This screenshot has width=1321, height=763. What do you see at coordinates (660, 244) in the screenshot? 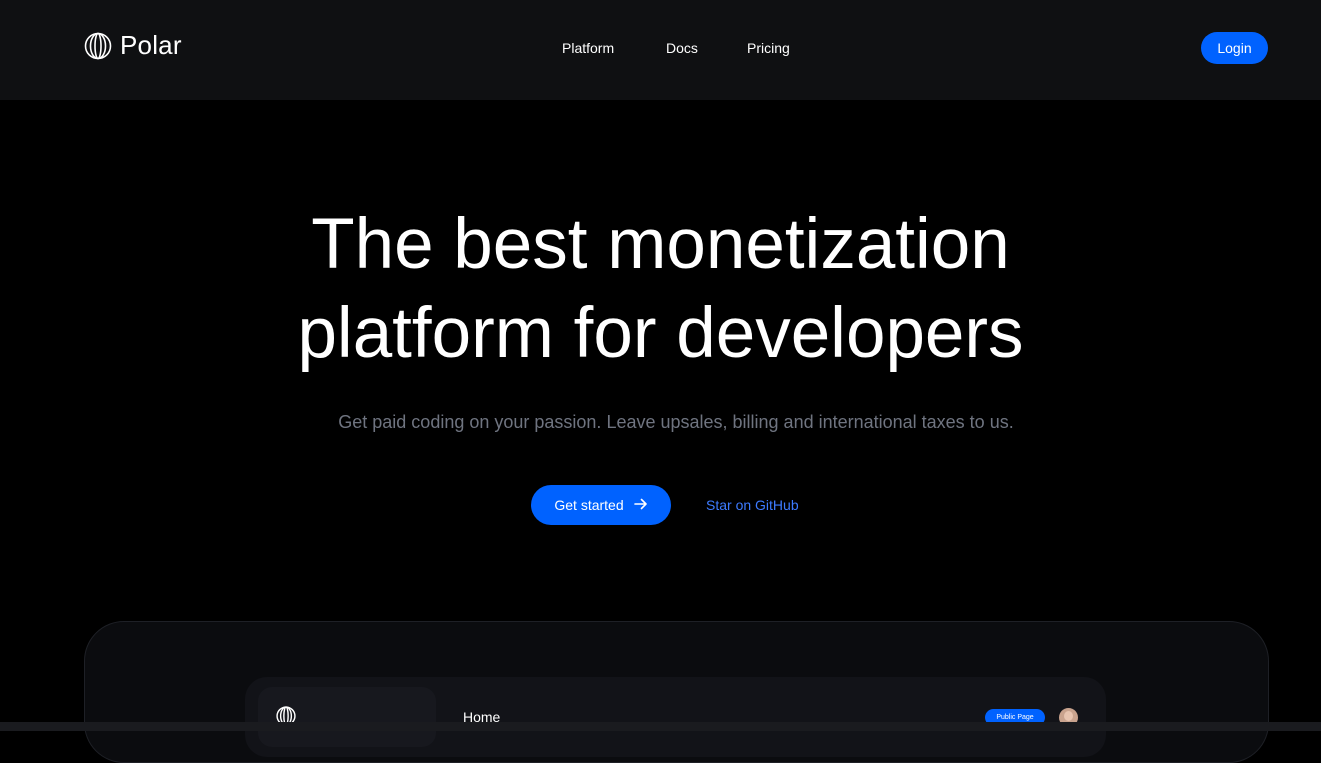
I see `hero-title-line-1: The best monetization` at bounding box center [660, 244].